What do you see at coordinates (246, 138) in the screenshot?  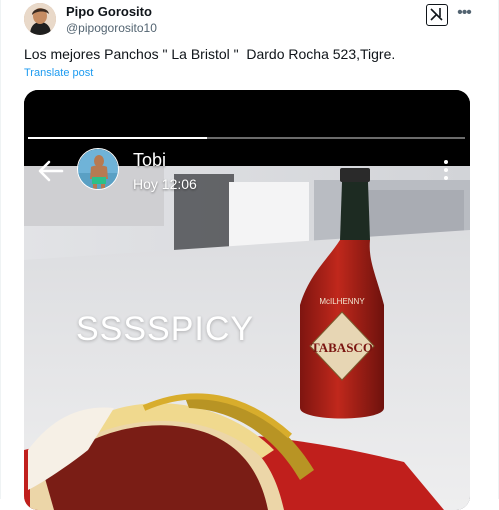 I see `story-progress-bar` at bounding box center [246, 138].